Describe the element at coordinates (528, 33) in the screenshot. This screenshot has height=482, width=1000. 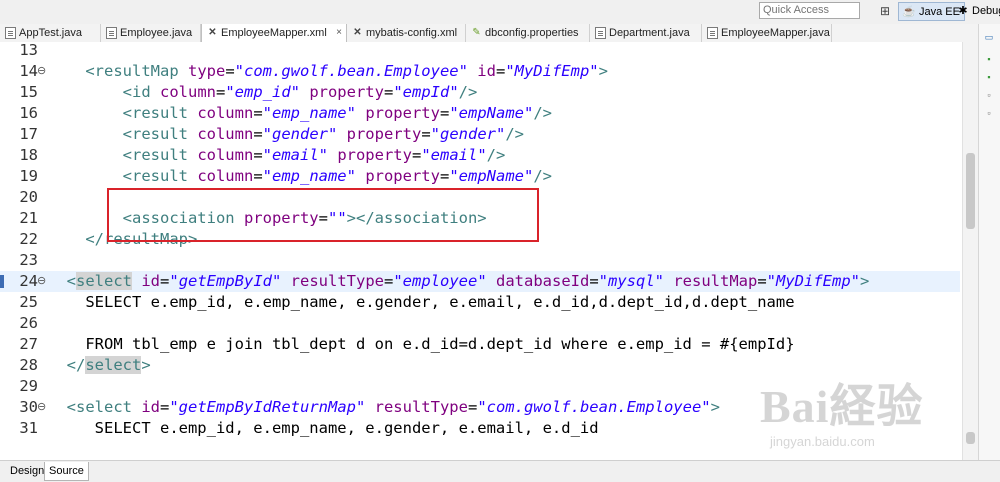
I see `tab-dbconfig-properties: ✎ dbconfig.properties` at that location.